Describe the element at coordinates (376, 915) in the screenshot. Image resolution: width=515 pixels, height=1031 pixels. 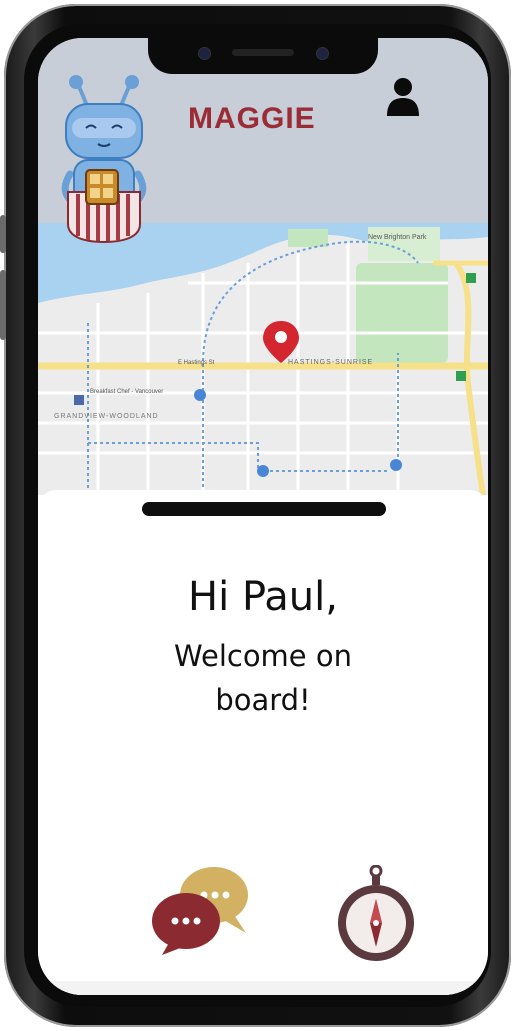
I see `compass-icon` at that location.